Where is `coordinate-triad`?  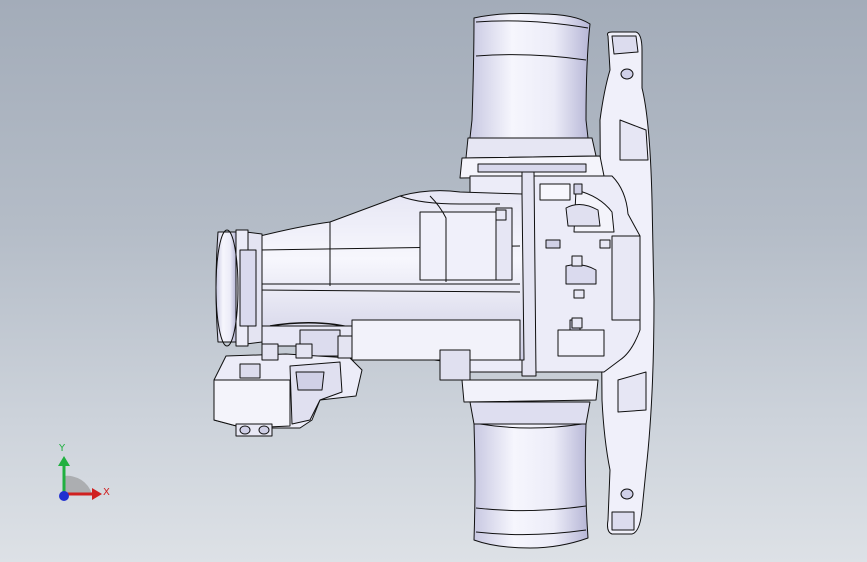
coordinate-triad is located at coordinates (80, 478).